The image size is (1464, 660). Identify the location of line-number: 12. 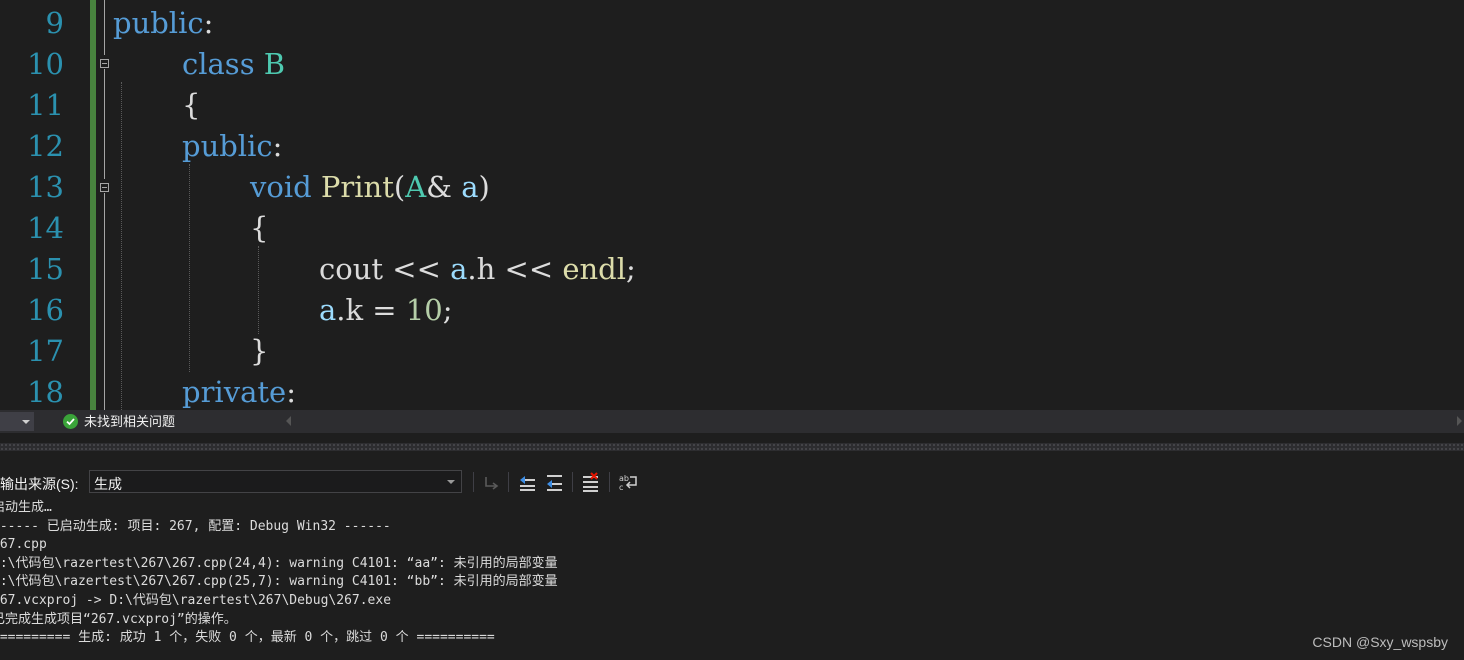
(45, 146).